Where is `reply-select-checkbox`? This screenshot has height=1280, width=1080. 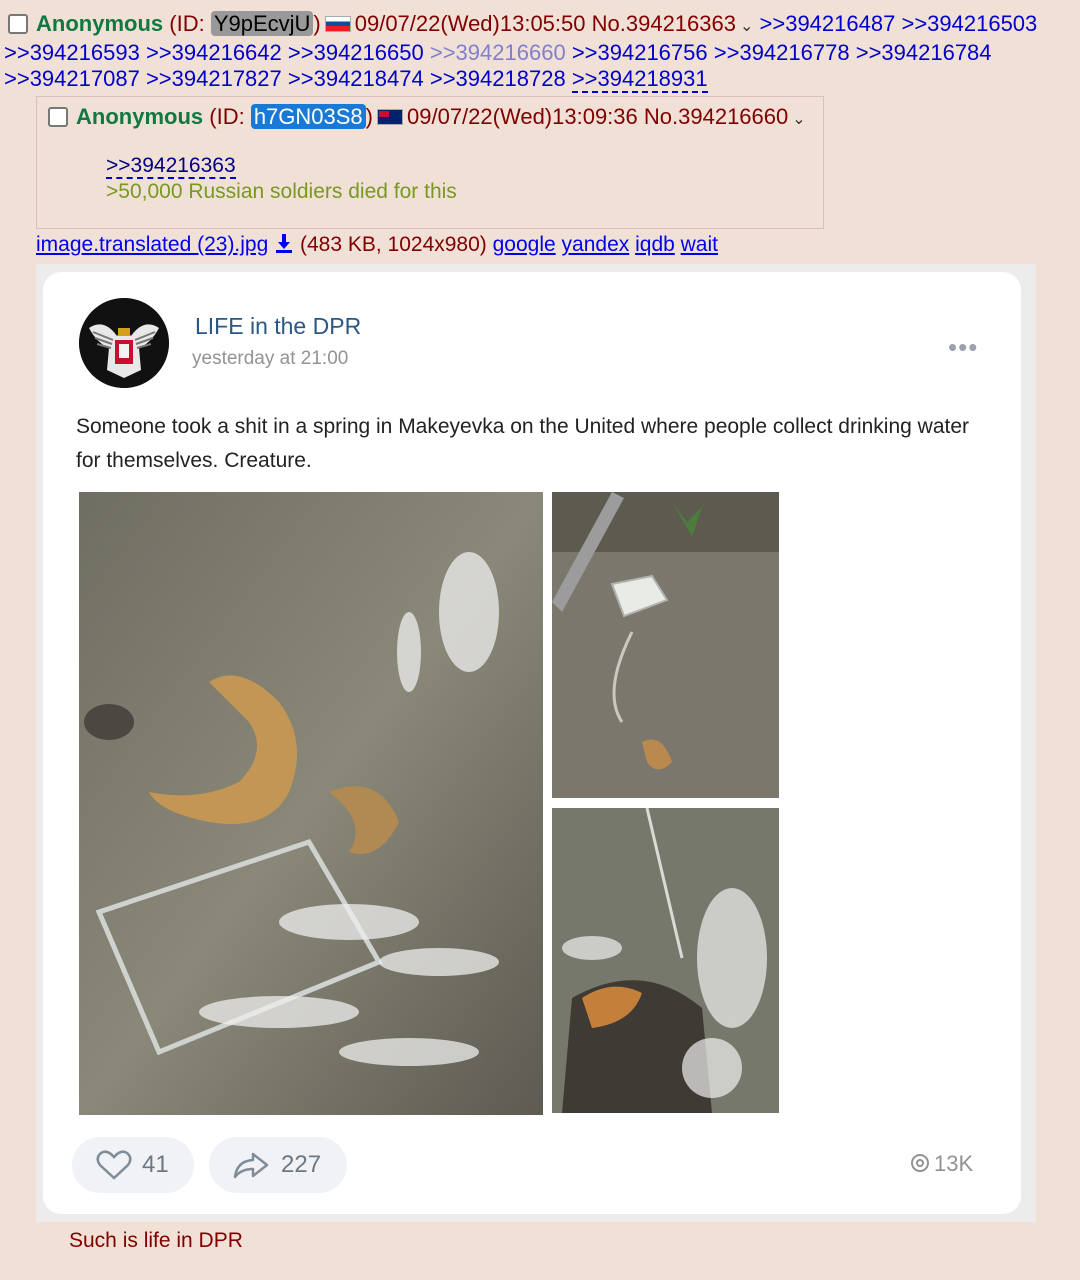
reply-select-checkbox is located at coordinates (58, 117).